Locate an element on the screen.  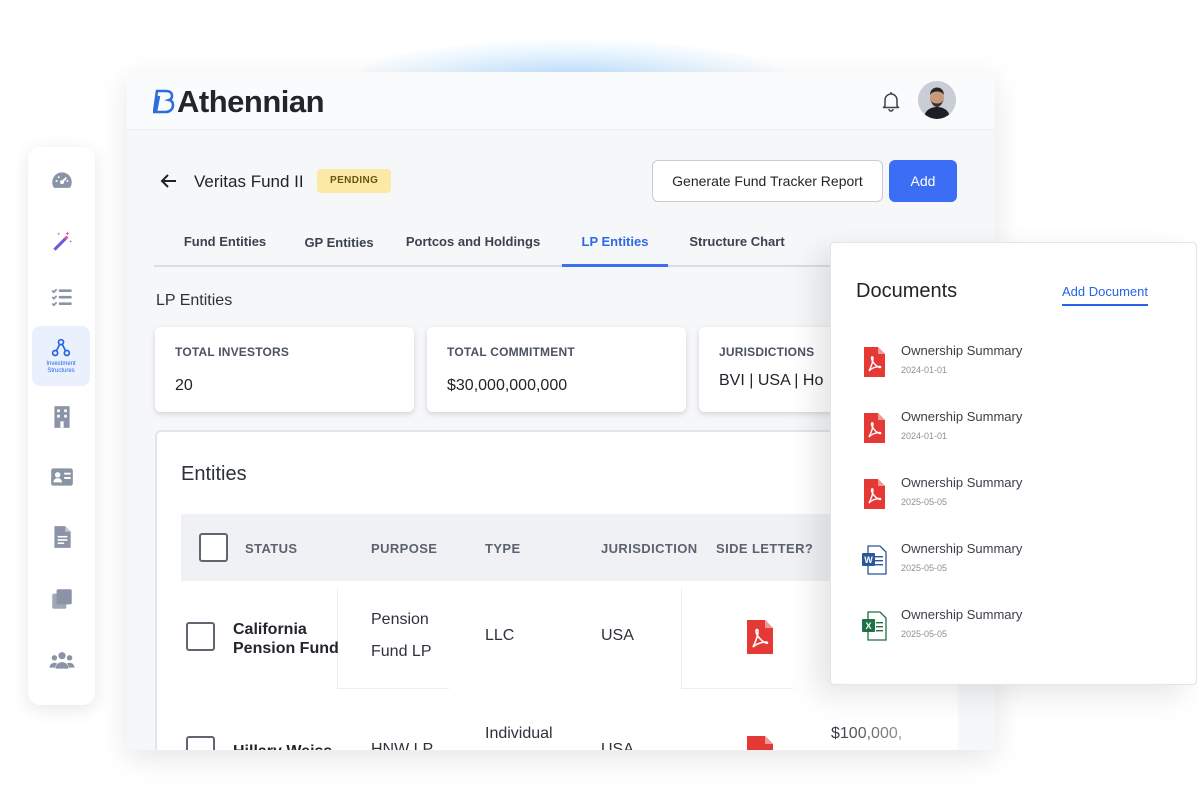
checklist-icon is located at coordinates (61, 297).